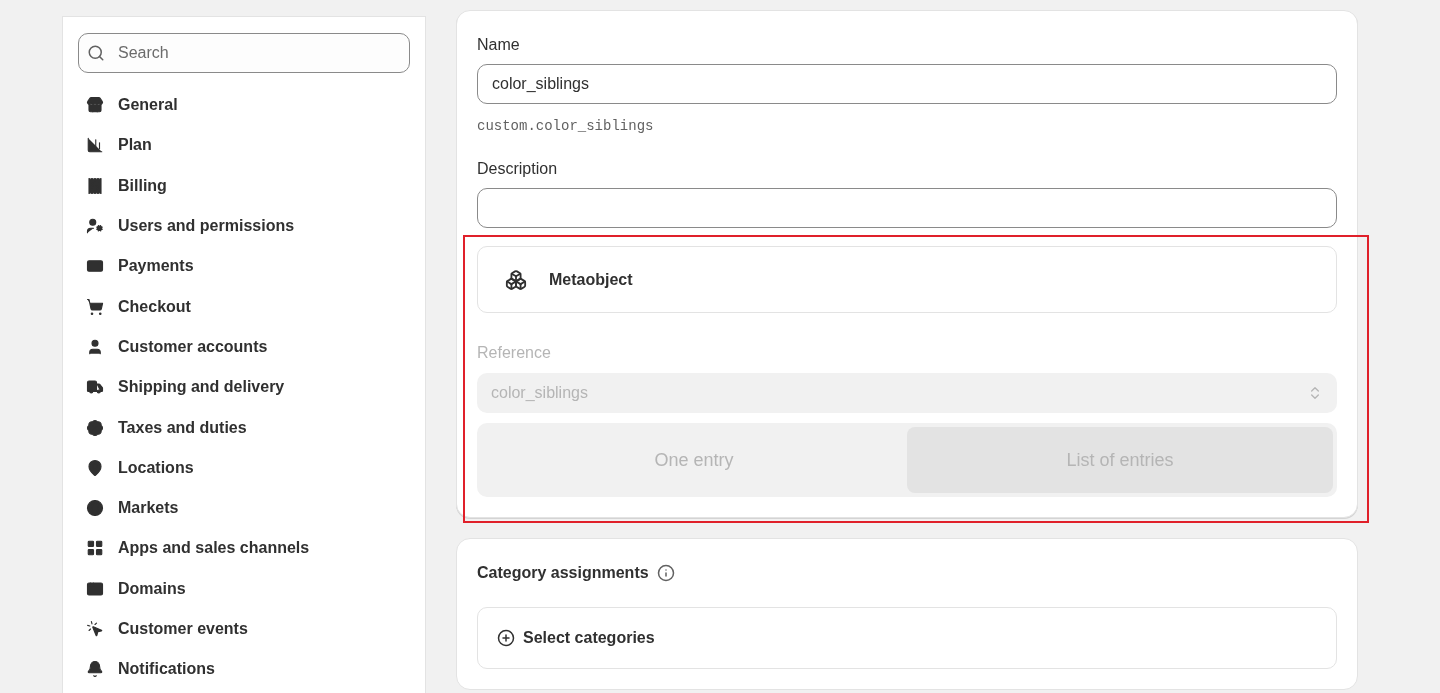  I want to click on plus-circle-icon, so click(506, 638).